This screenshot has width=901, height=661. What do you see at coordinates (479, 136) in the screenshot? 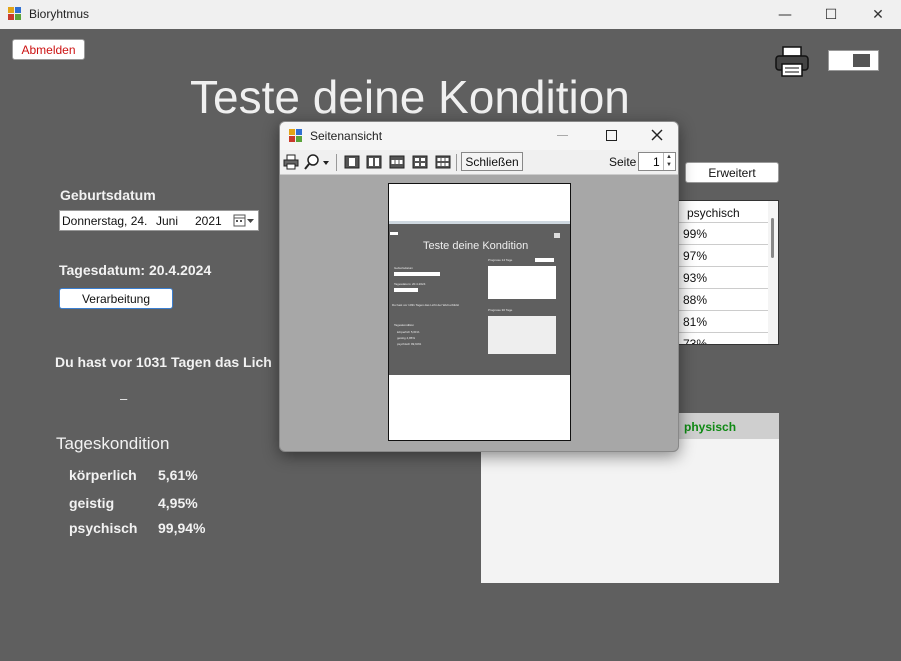
I see `dialog-titlebar: Seitenansicht` at bounding box center [479, 136].